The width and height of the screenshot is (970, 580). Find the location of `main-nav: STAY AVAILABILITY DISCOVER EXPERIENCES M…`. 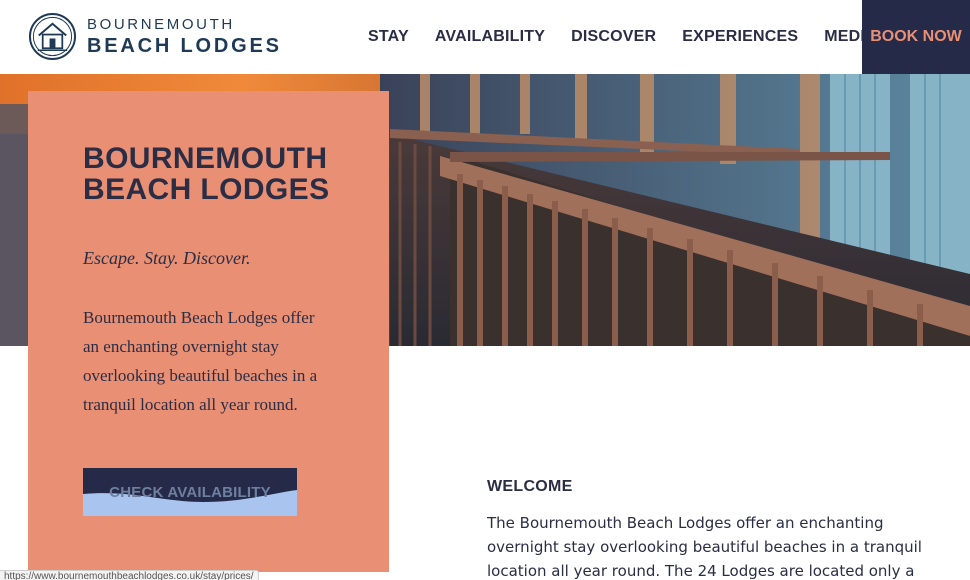

main-nav: STAY AVAILABILITY DISCOVER EXPERIENCES M… is located at coordinates (635, 37).